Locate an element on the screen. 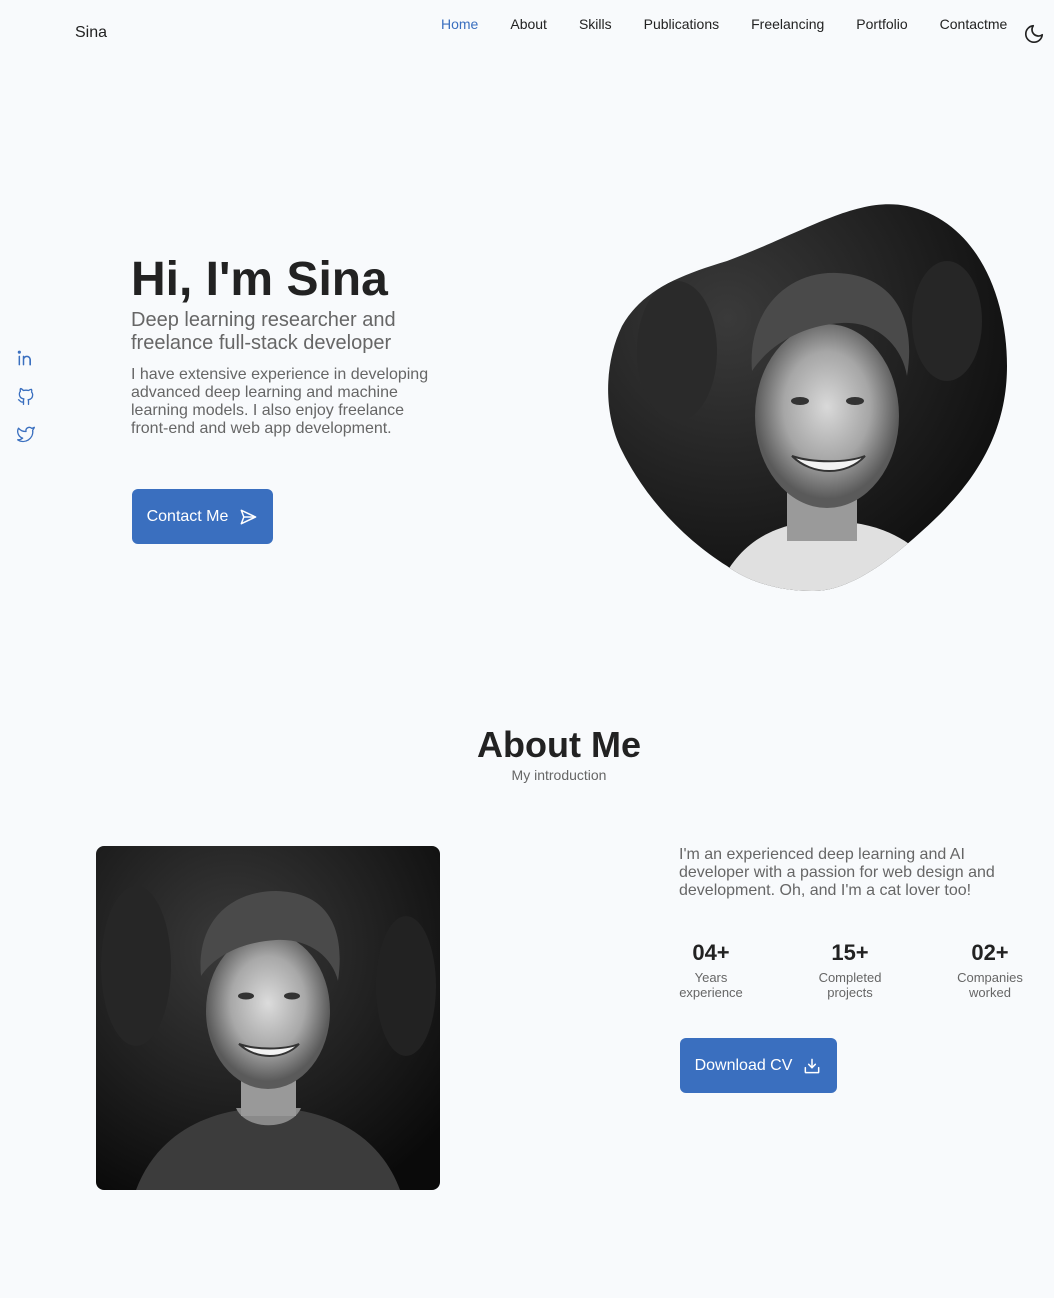  stat-years-experience: 04+ Years experience is located at coordinates (711, 970).